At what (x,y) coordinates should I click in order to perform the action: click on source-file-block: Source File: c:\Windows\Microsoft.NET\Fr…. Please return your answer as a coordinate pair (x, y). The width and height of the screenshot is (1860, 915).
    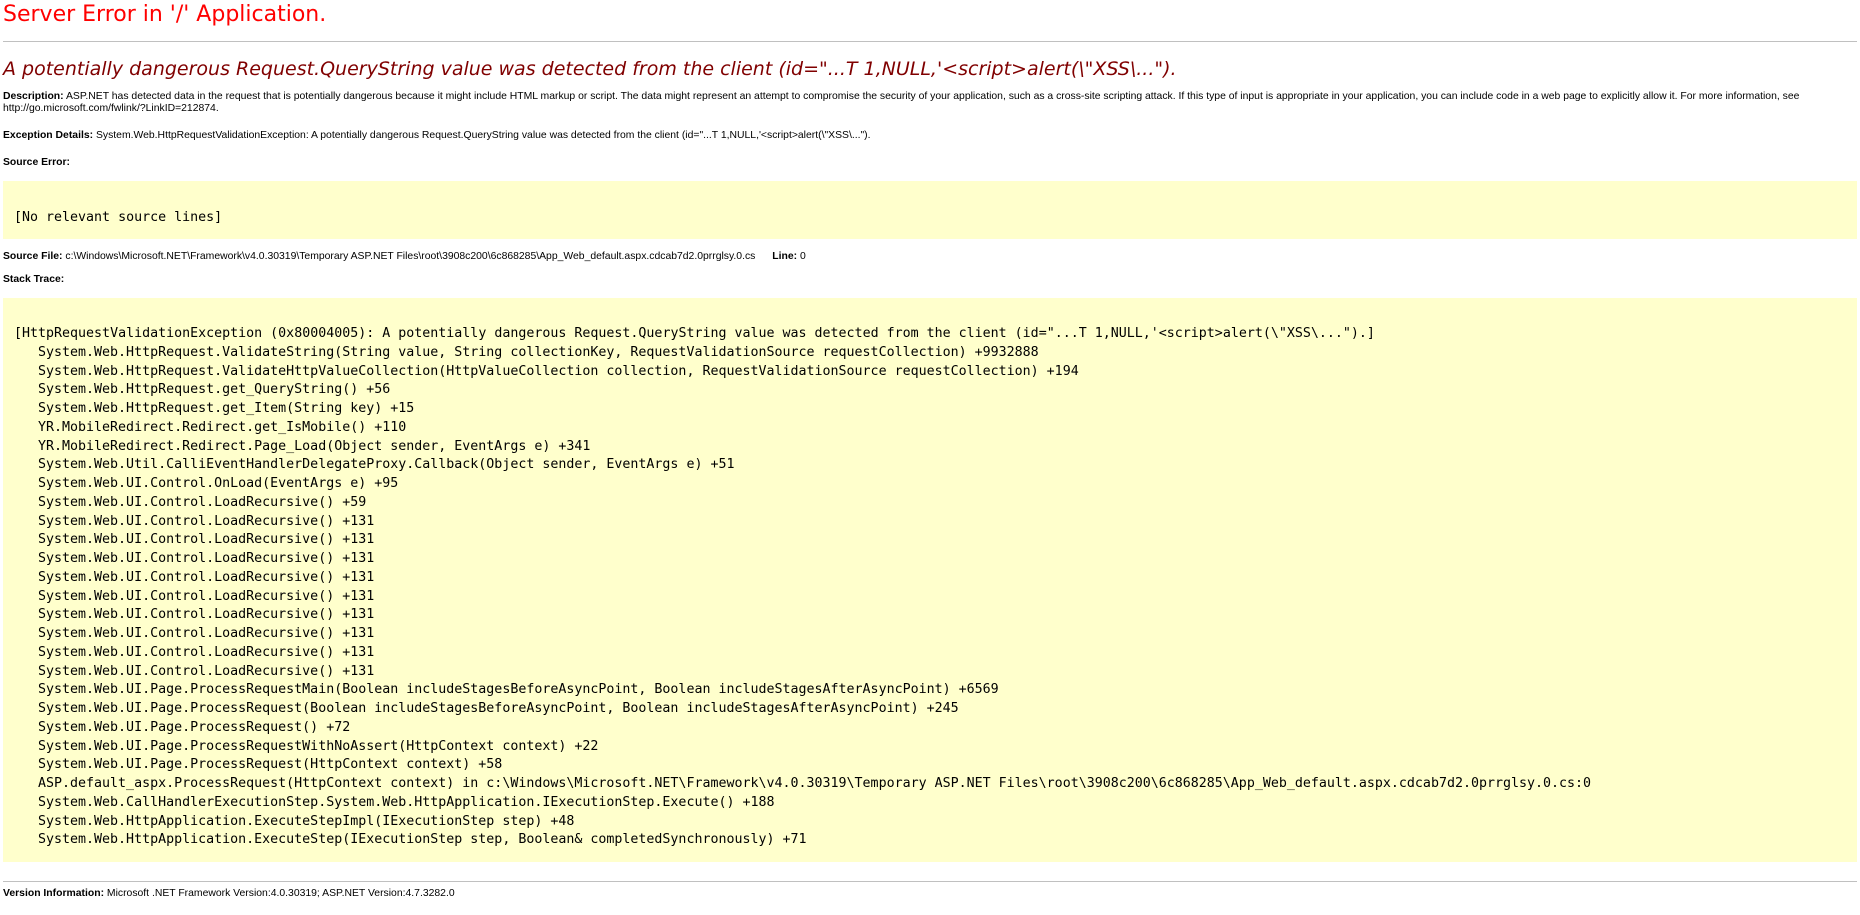
    Looking at the image, I should click on (930, 257).